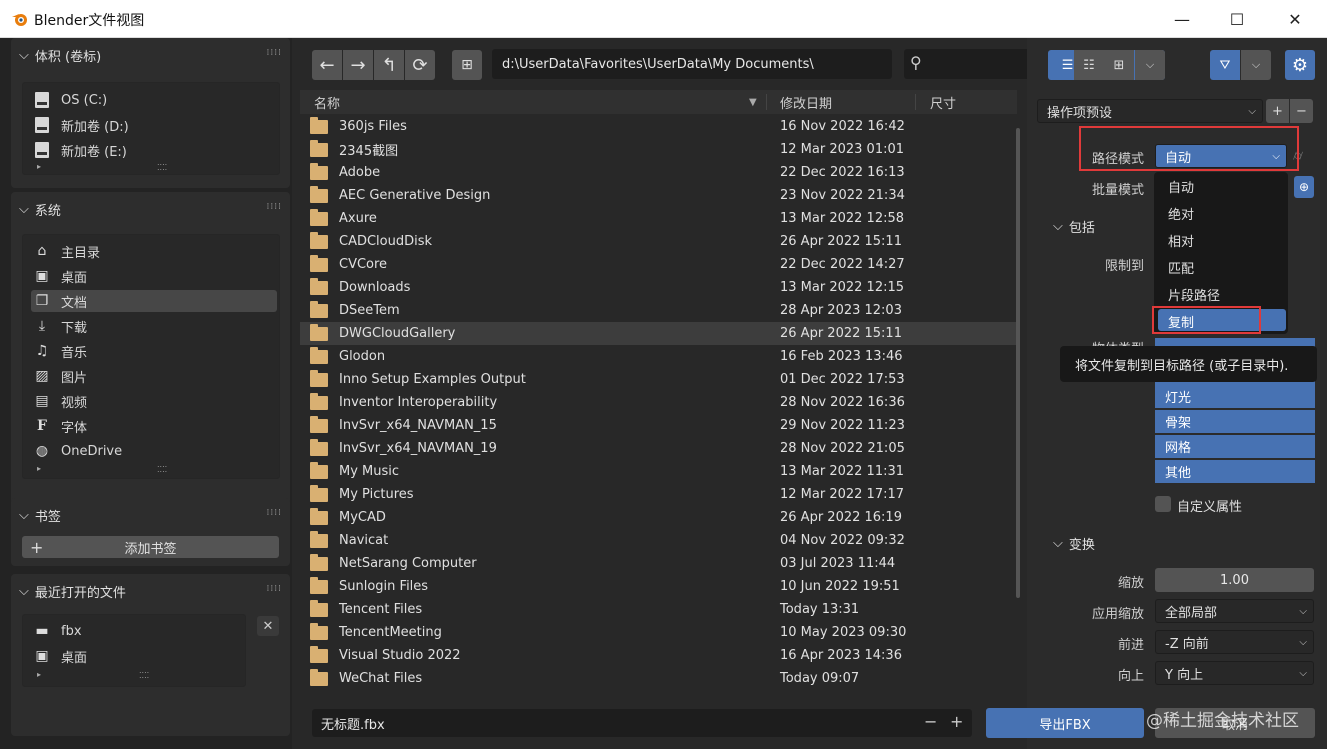 This screenshot has width=1327, height=749. I want to click on sidebar-item-videos: ▤ 视频, so click(154, 401).